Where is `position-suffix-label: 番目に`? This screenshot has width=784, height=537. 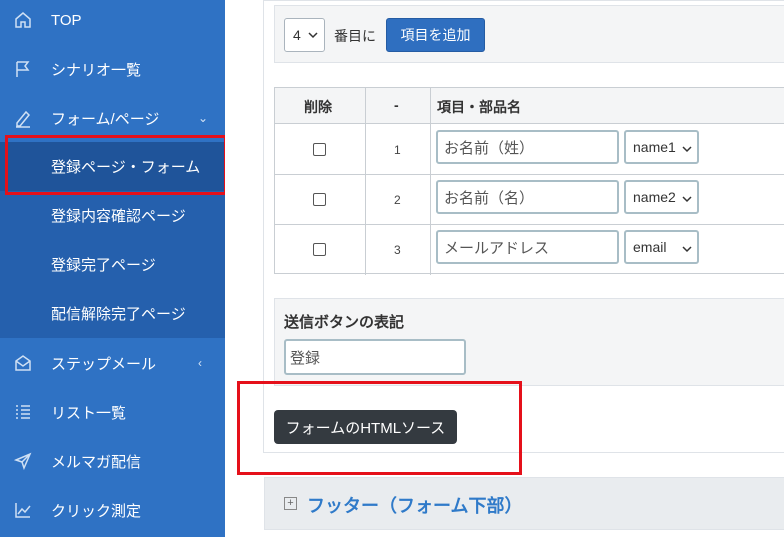
position-suffix-label: 番目に is located at coordinates (355, 36).